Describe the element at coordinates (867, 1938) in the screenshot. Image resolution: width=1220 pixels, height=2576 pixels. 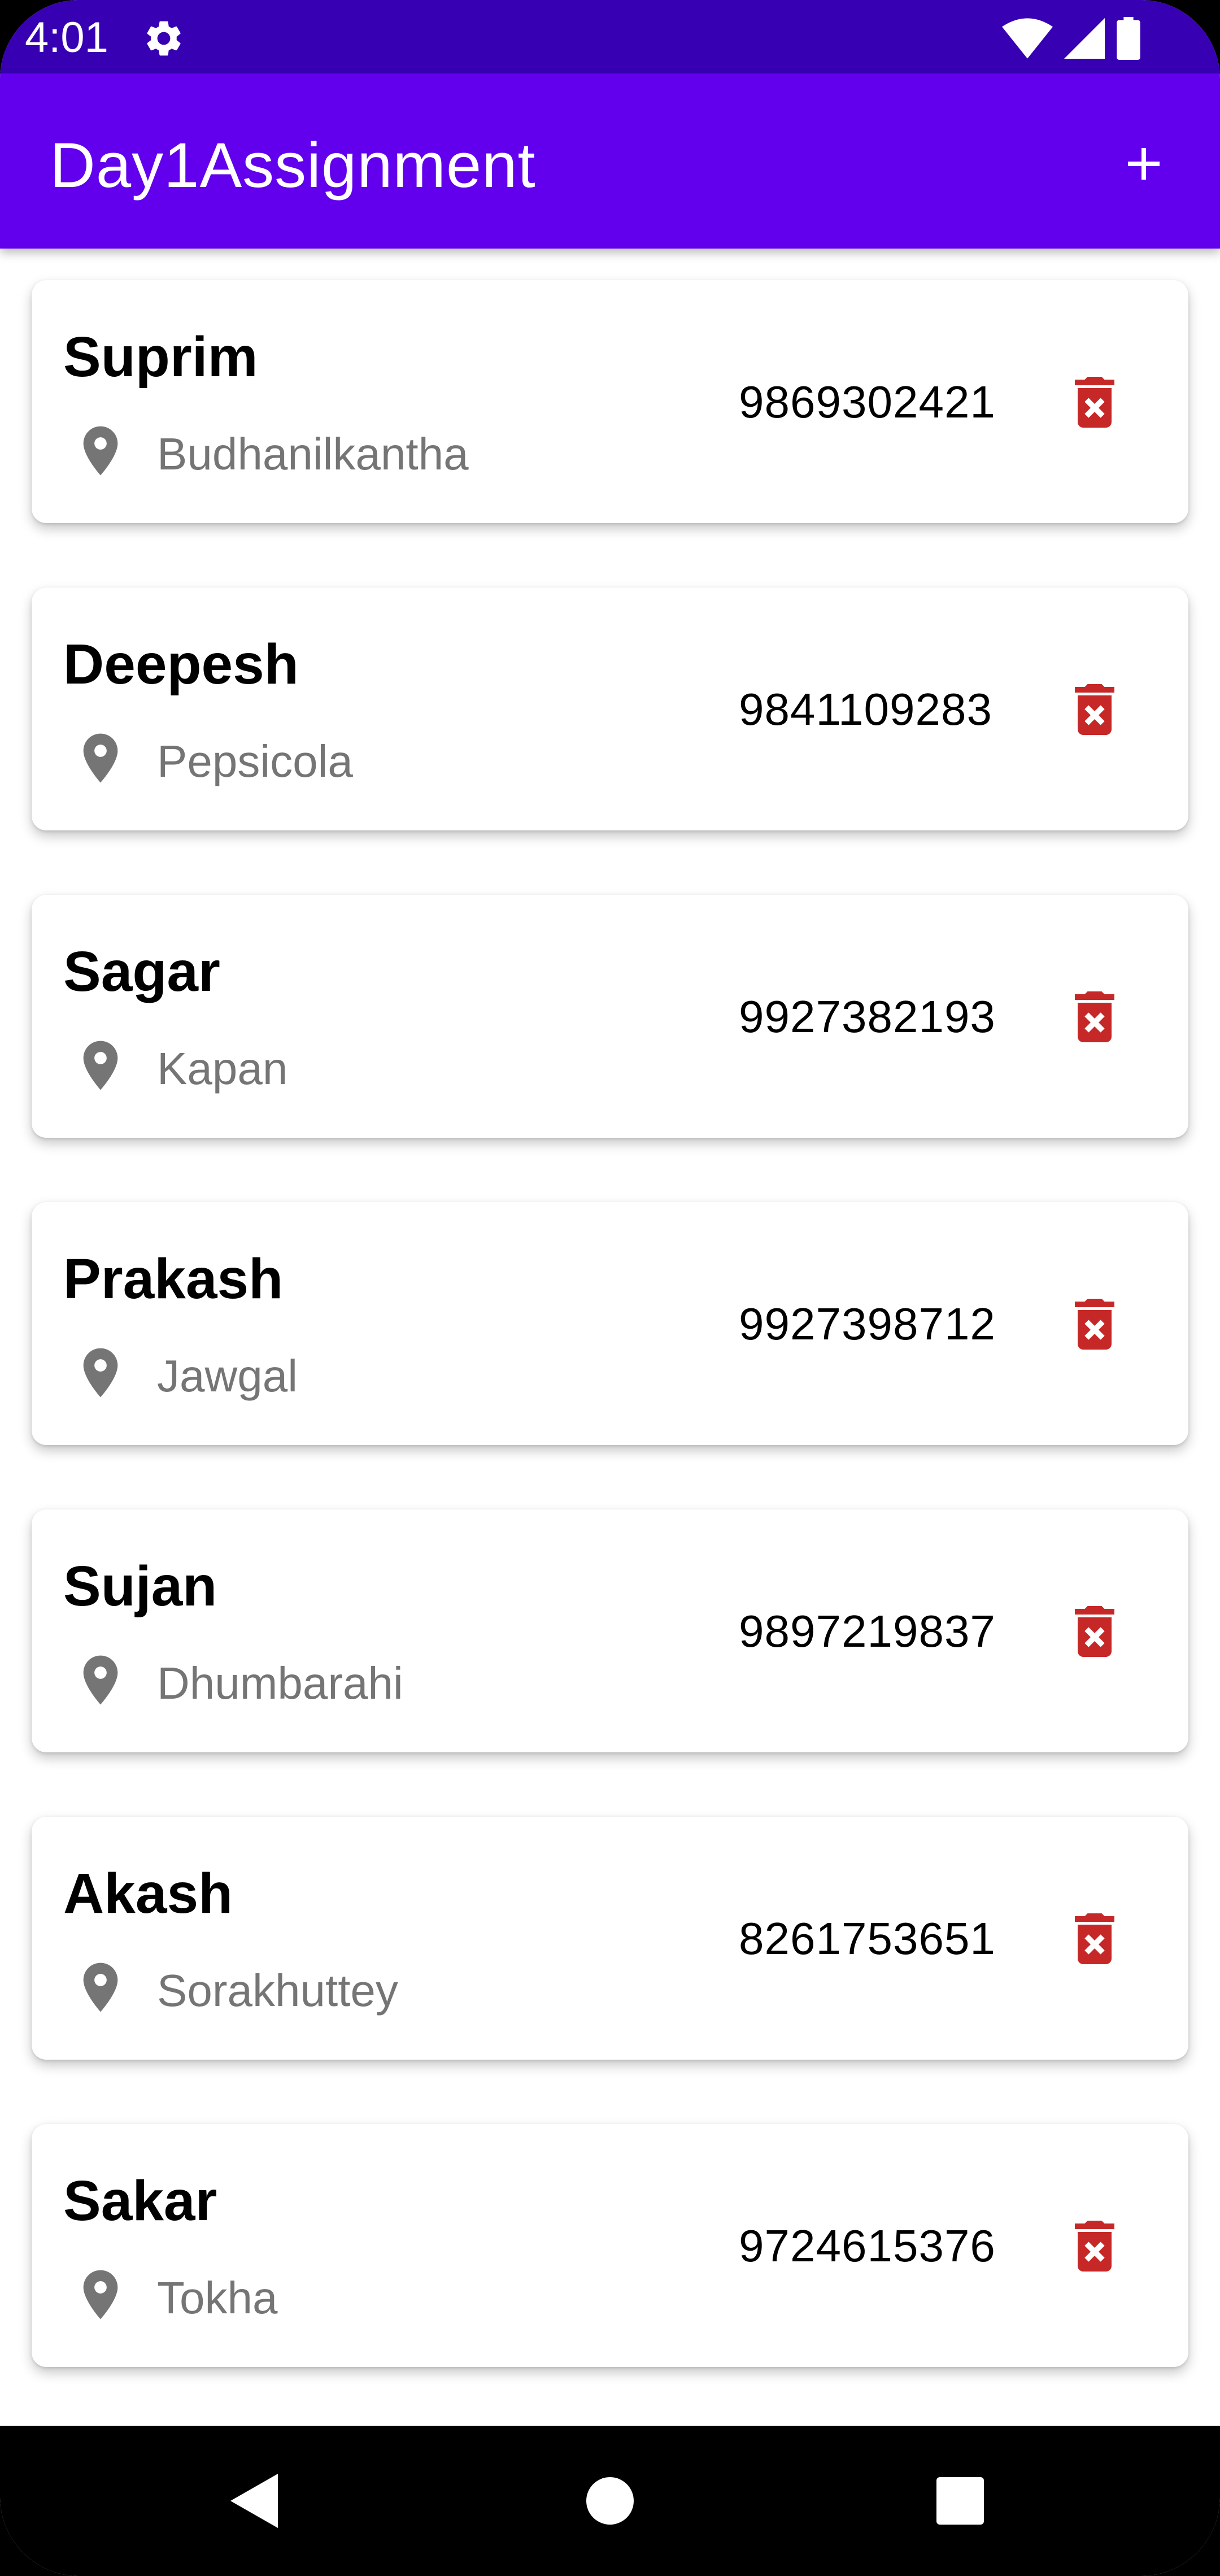
I see `contact-phone: 8261753651` at that location.